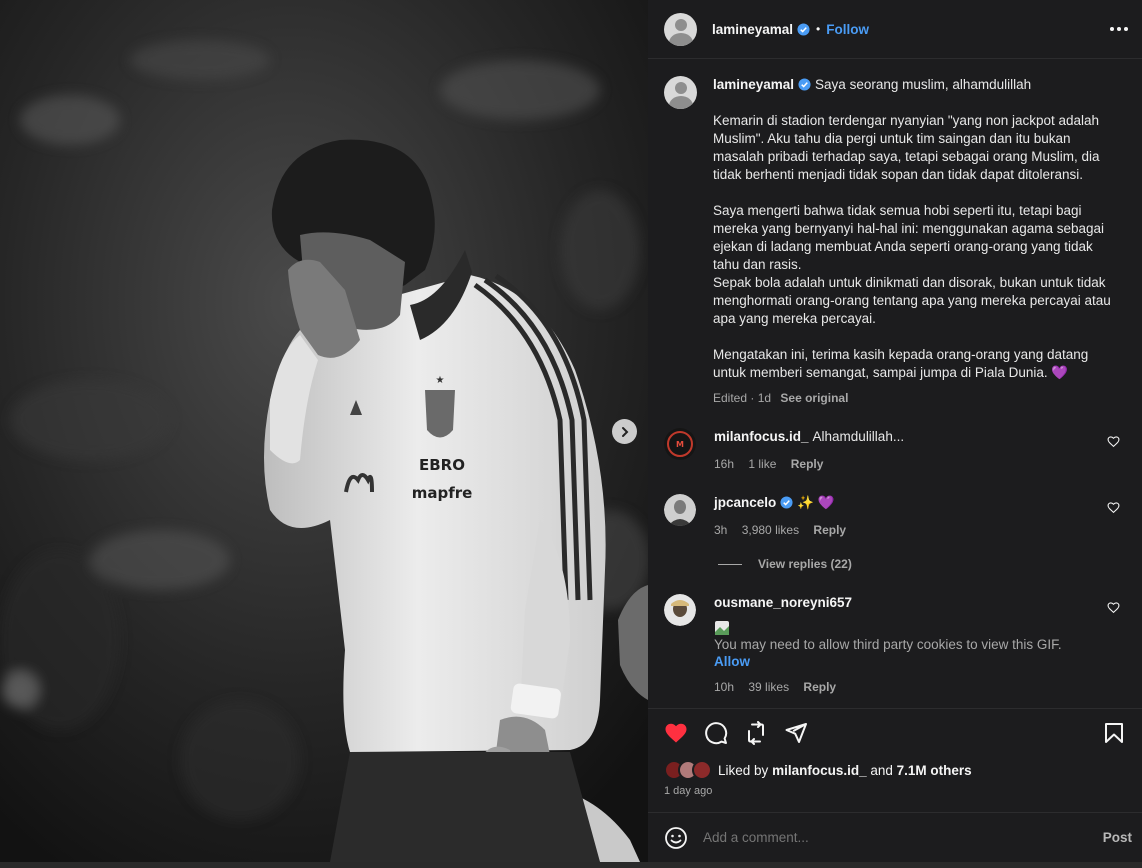 The height and width of the screenshot is (868, 1142). What do you see at coordinates (688, 791) in the screenshot?
I see `post-timestamp: 1 day ago` at bounding box center [688, 791].